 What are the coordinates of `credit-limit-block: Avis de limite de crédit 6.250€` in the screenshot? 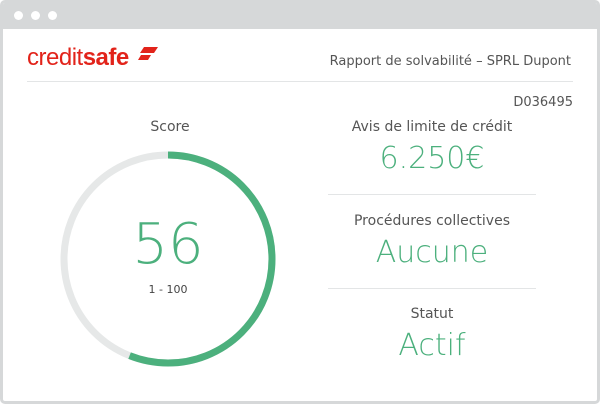 It's located at (432, 147).